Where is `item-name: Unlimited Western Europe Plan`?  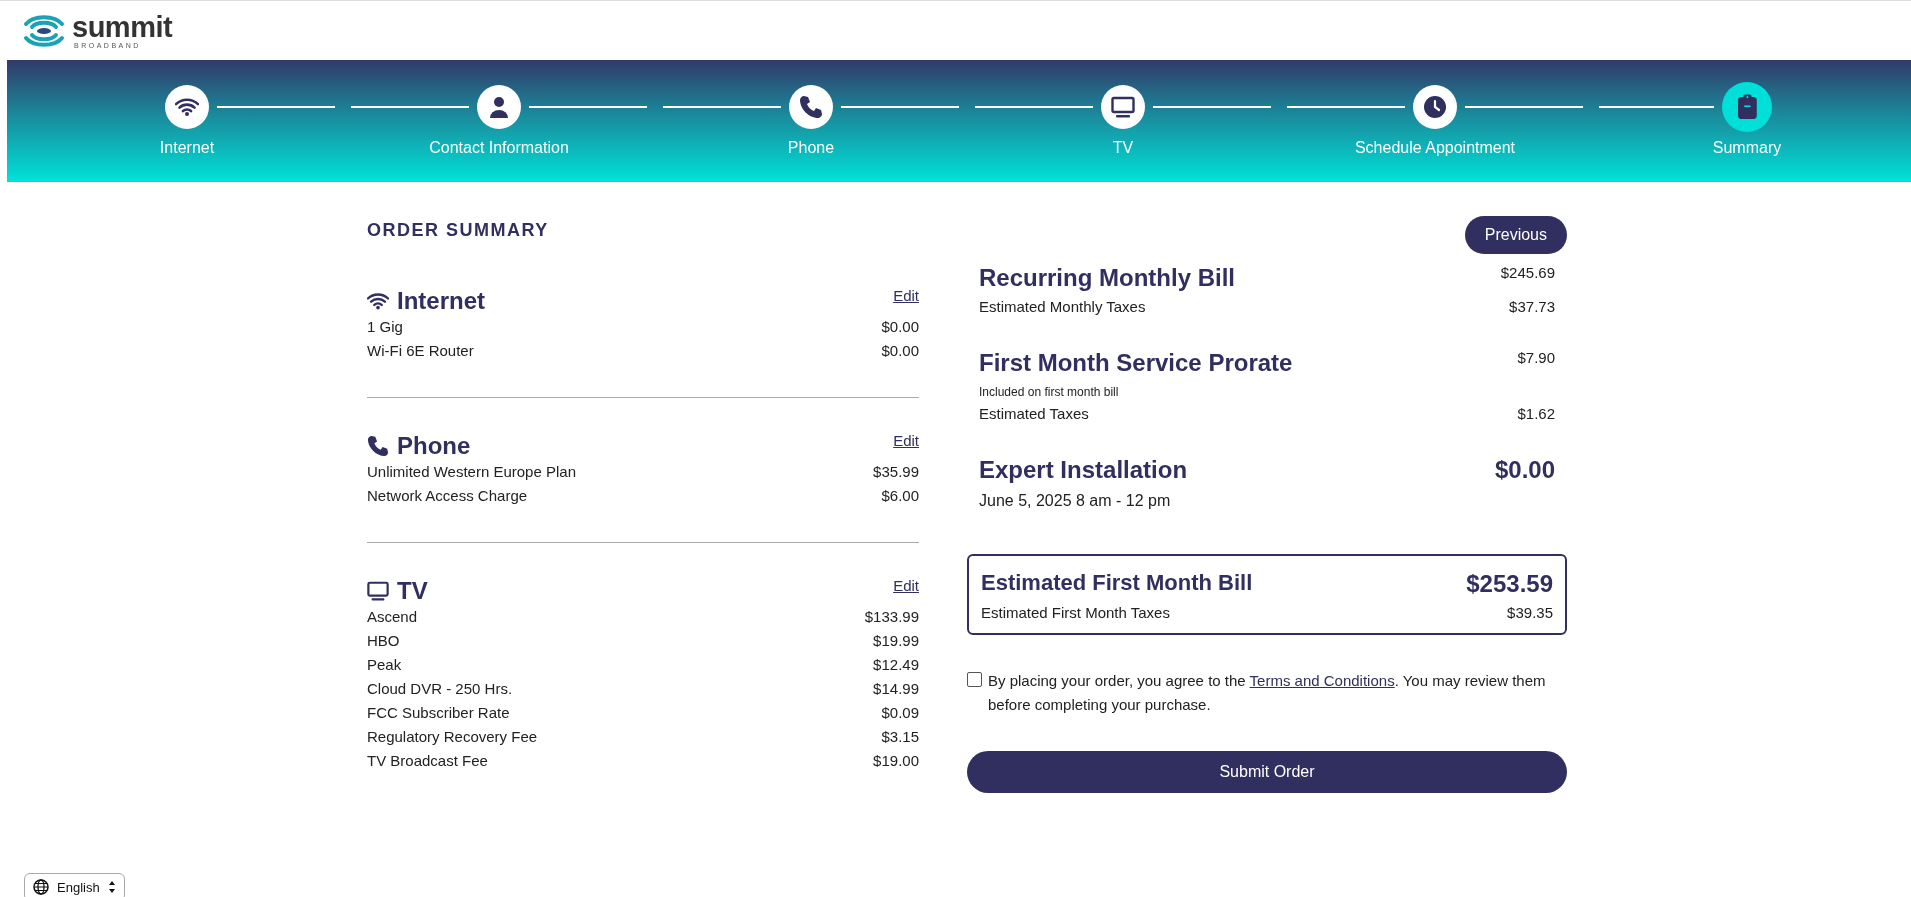
item-name: Unlimited Western Europe Plan is located at coordinates (471, 472).